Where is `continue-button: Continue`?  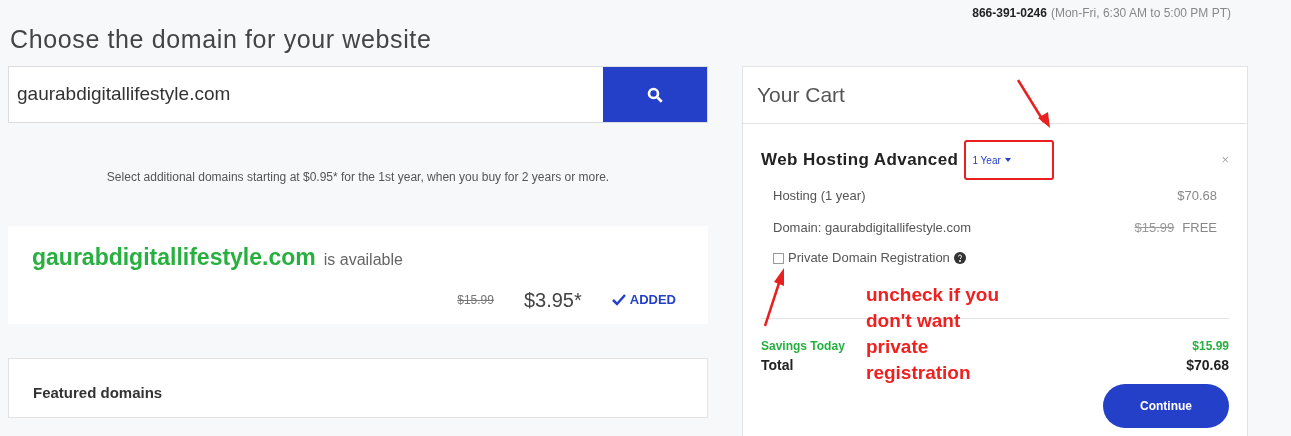 continue-button: Continue is located at coordinates (1166, 406).